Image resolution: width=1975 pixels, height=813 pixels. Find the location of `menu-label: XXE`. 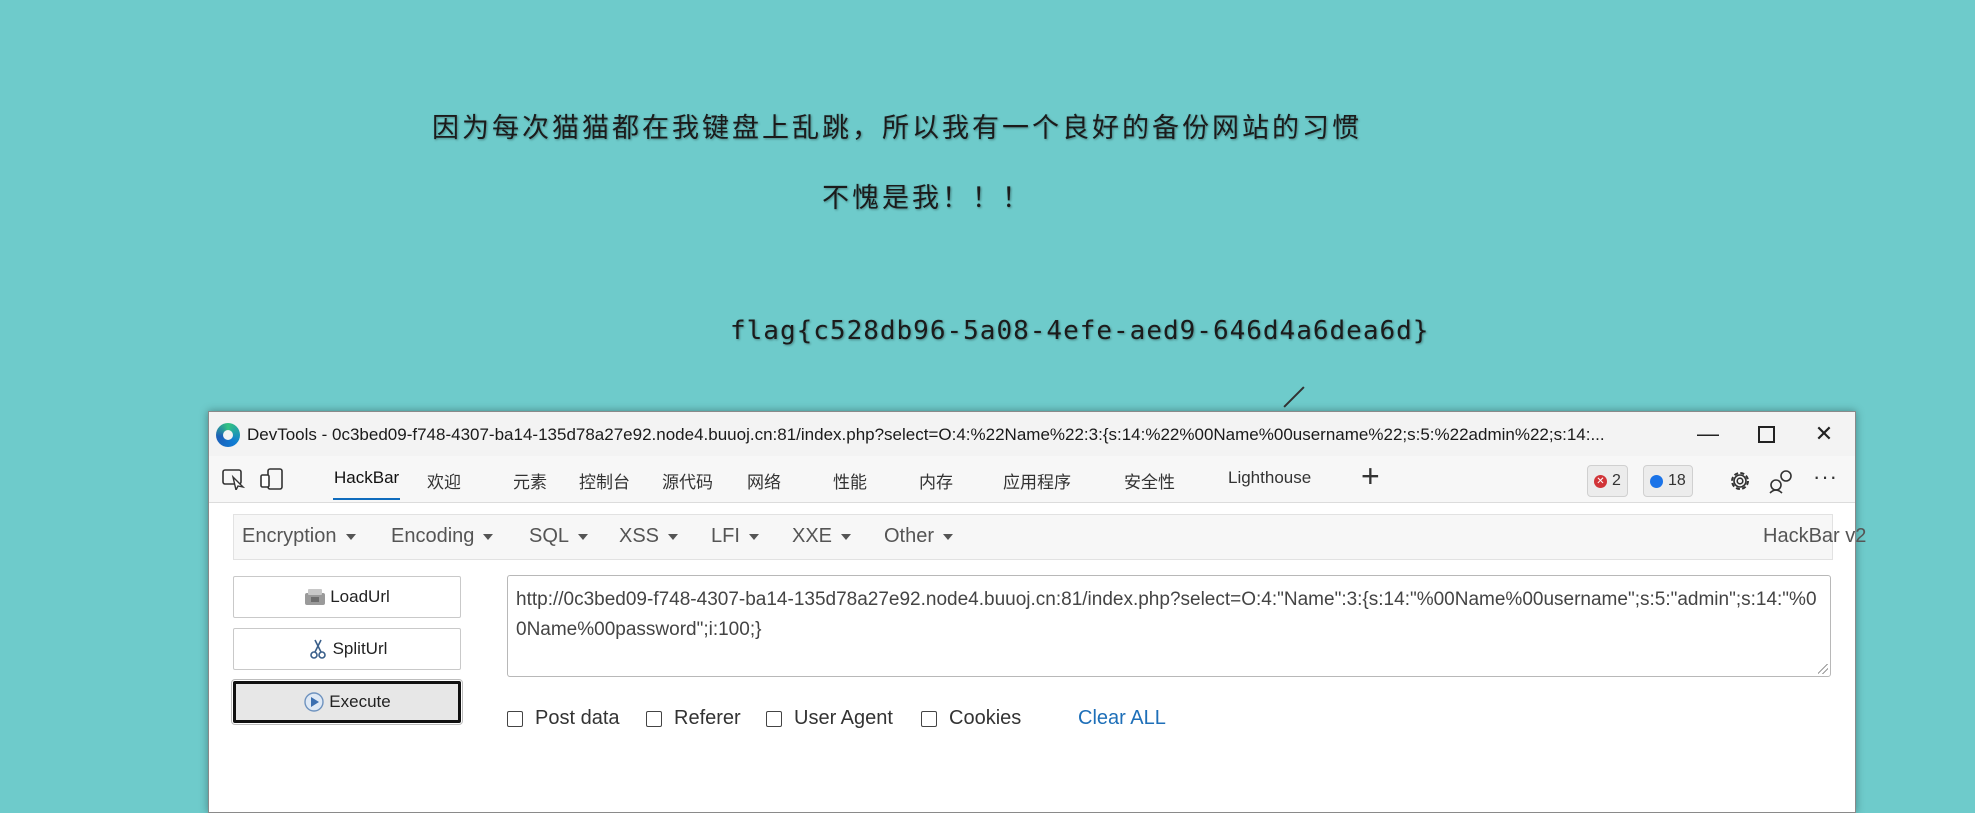

menu-label: XXE is located at coordinates (812, 536).